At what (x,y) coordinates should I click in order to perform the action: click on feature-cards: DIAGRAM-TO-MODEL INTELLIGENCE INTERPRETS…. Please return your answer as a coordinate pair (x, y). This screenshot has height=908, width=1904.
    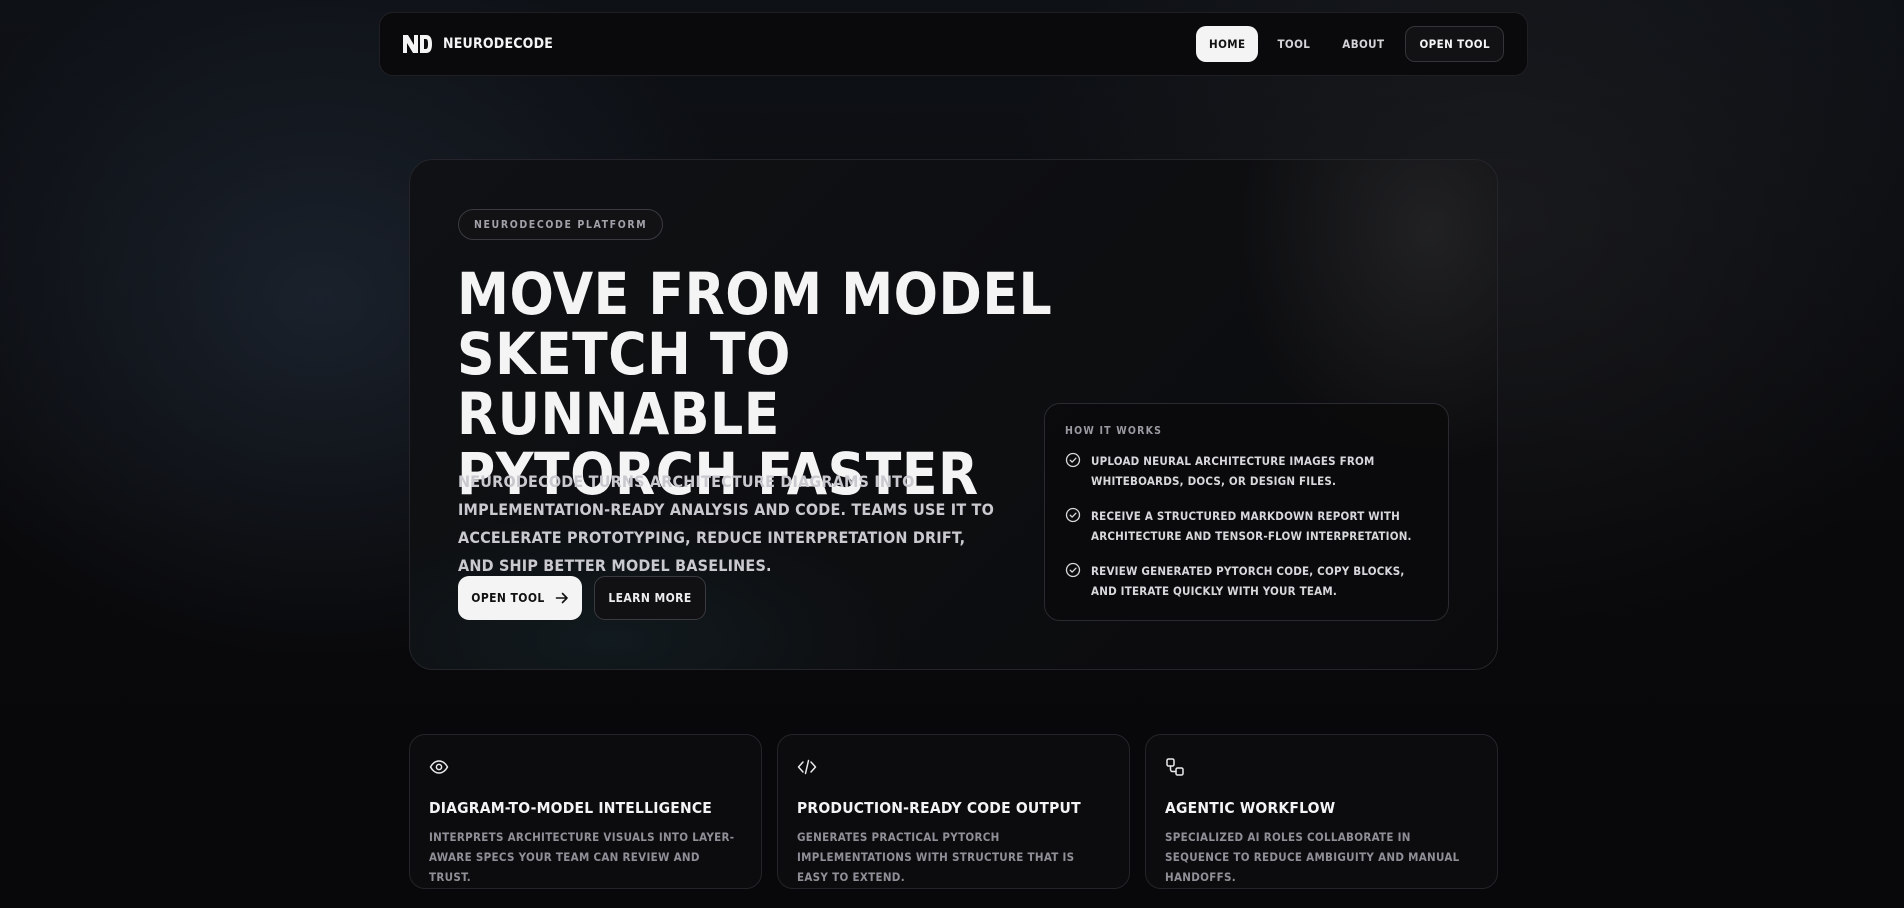
    Looking at the image, I should click on (953, 811).